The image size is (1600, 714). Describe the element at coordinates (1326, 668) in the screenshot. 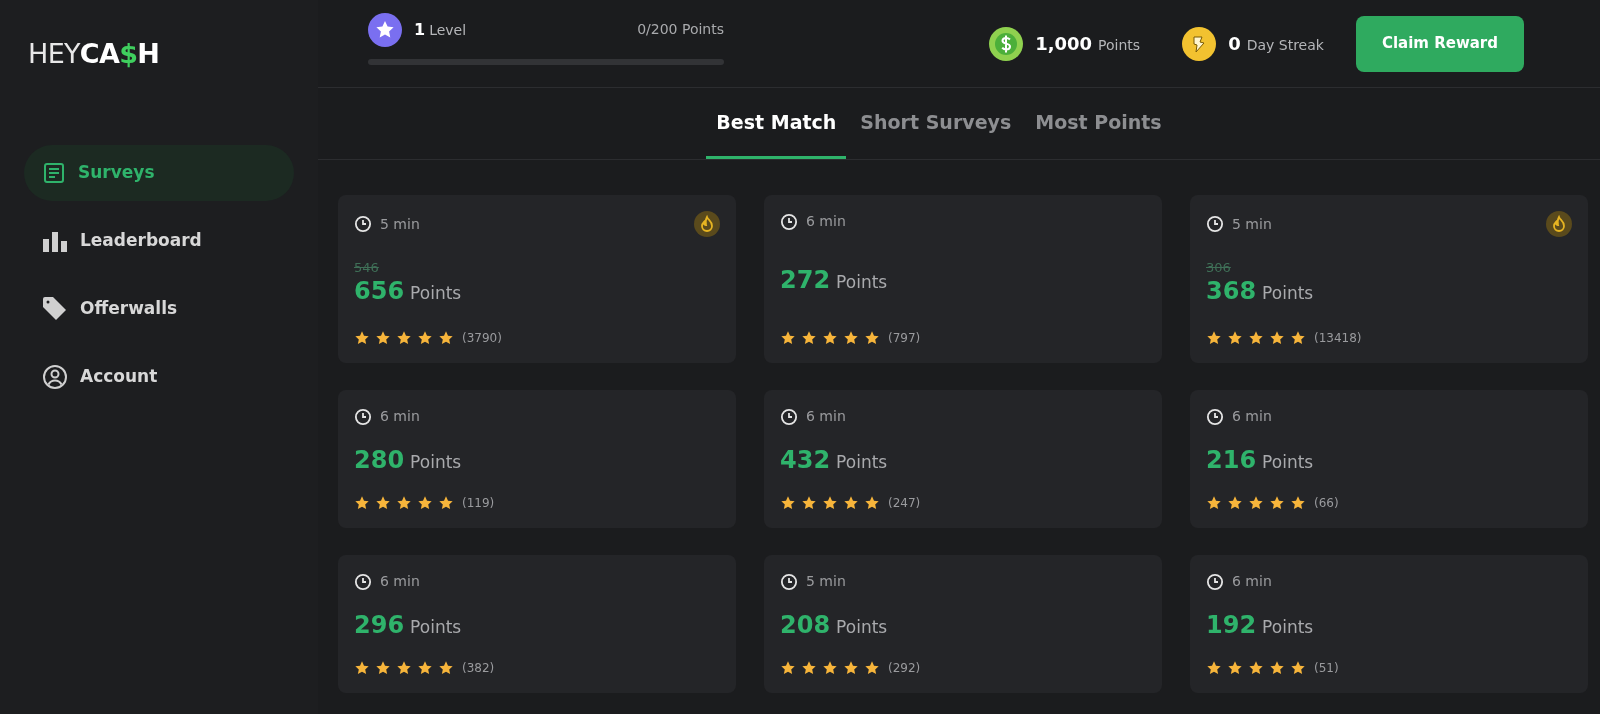

I see `review-count: (51)` at that location.